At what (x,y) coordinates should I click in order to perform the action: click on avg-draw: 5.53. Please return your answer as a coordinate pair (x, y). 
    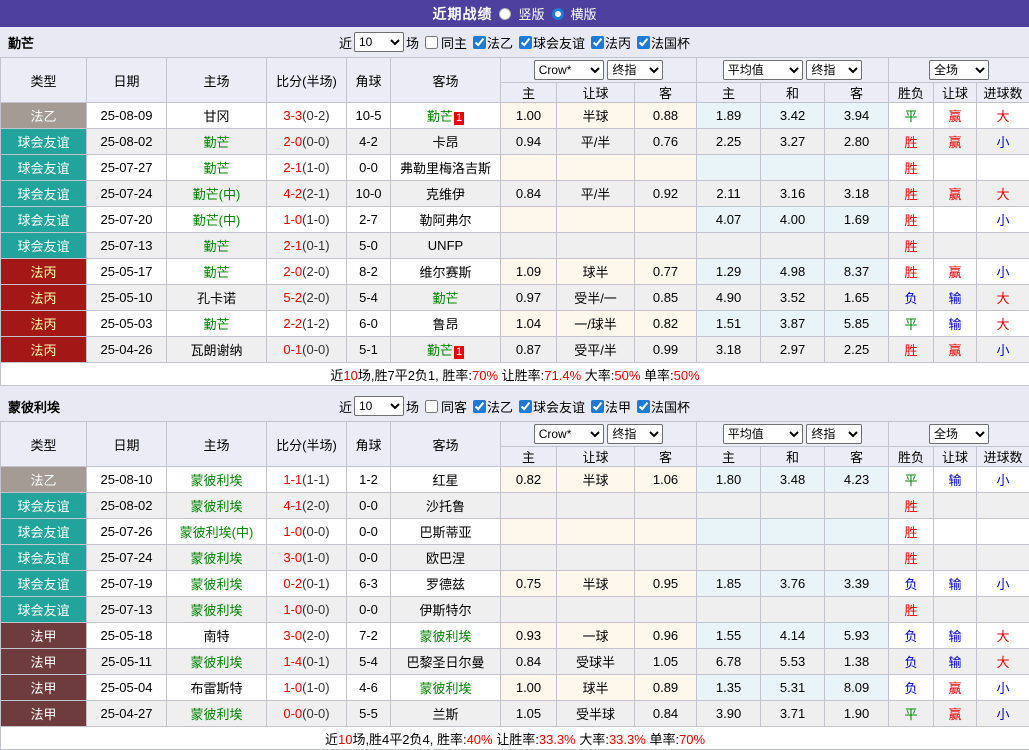
    Looking at the image, I should click on (793, 662).